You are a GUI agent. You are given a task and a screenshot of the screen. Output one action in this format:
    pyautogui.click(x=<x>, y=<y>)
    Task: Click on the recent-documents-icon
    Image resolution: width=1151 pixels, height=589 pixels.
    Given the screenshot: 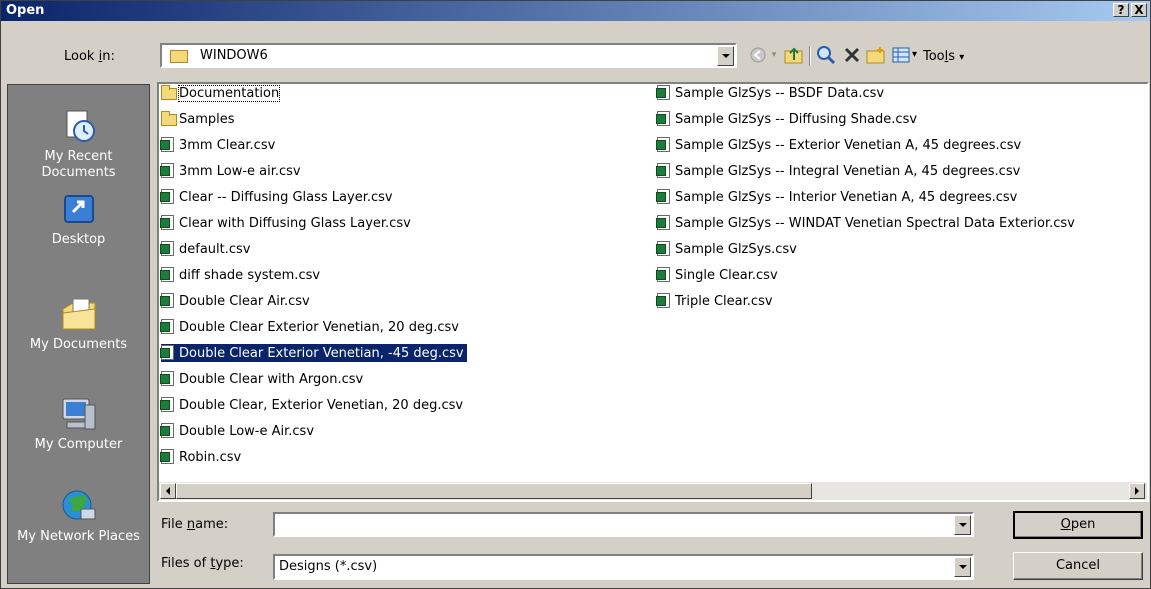 What is the action you would take?
    pyautogui.click(x=79, y=127)
    